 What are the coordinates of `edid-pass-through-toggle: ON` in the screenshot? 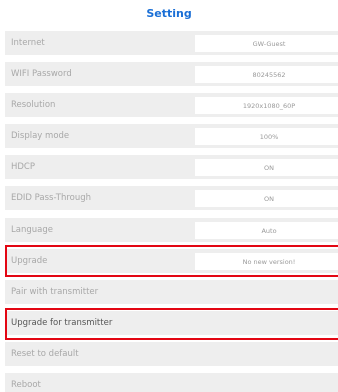 It's located at (266, 198).